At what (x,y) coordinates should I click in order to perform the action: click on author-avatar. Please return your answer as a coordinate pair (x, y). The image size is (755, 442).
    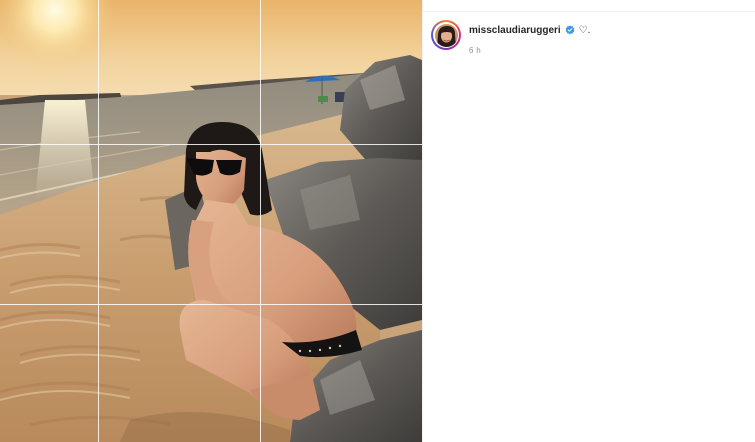
    Looking at the image, I should click on (446, 35).